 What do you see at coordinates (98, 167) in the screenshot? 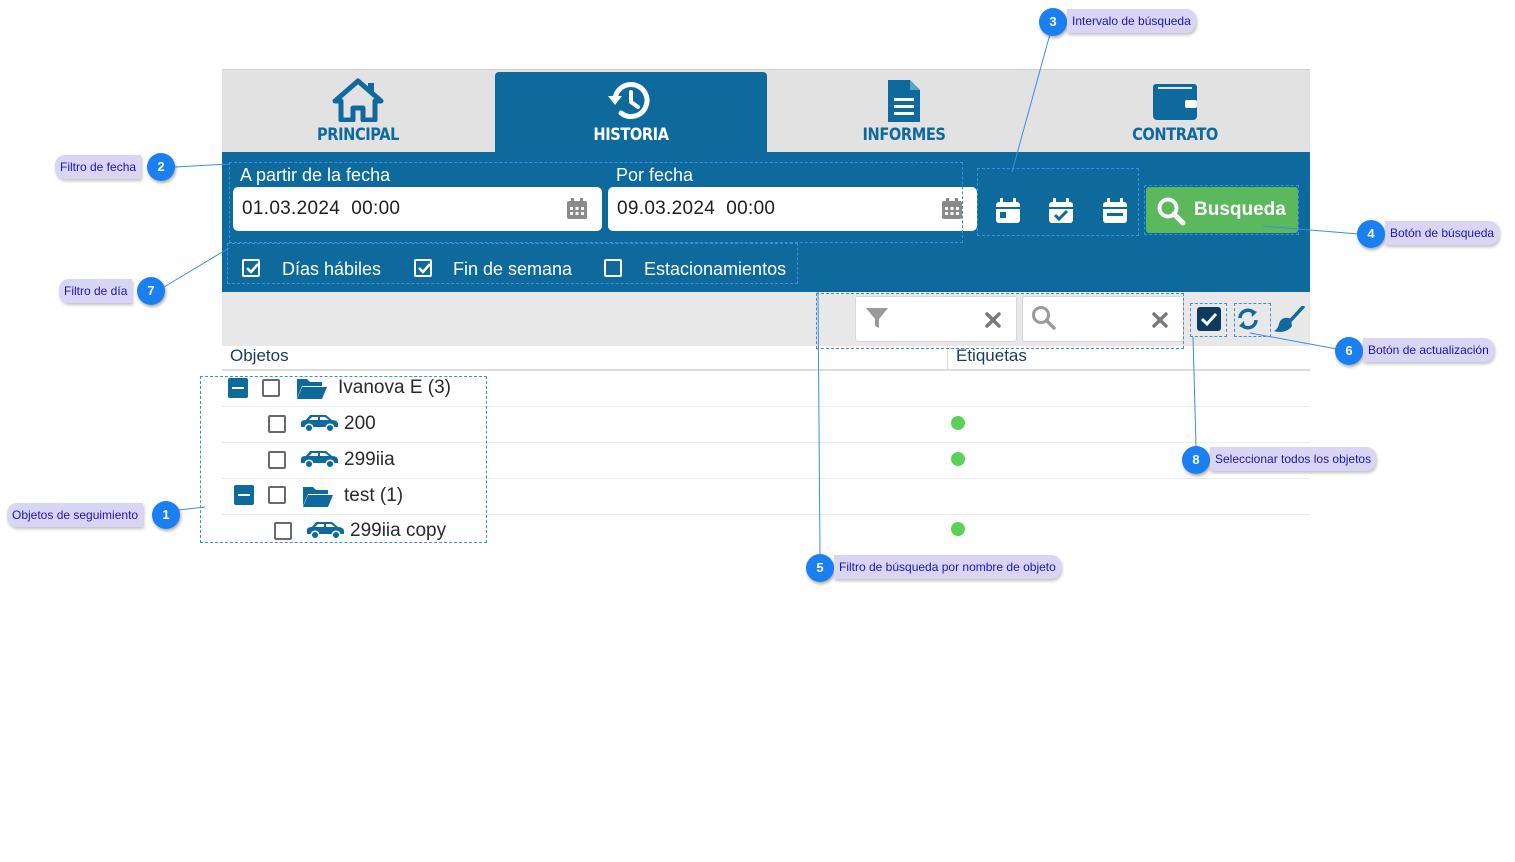
I see `annotation-label: Filtro de fecha` at bounding box center [98, 167].